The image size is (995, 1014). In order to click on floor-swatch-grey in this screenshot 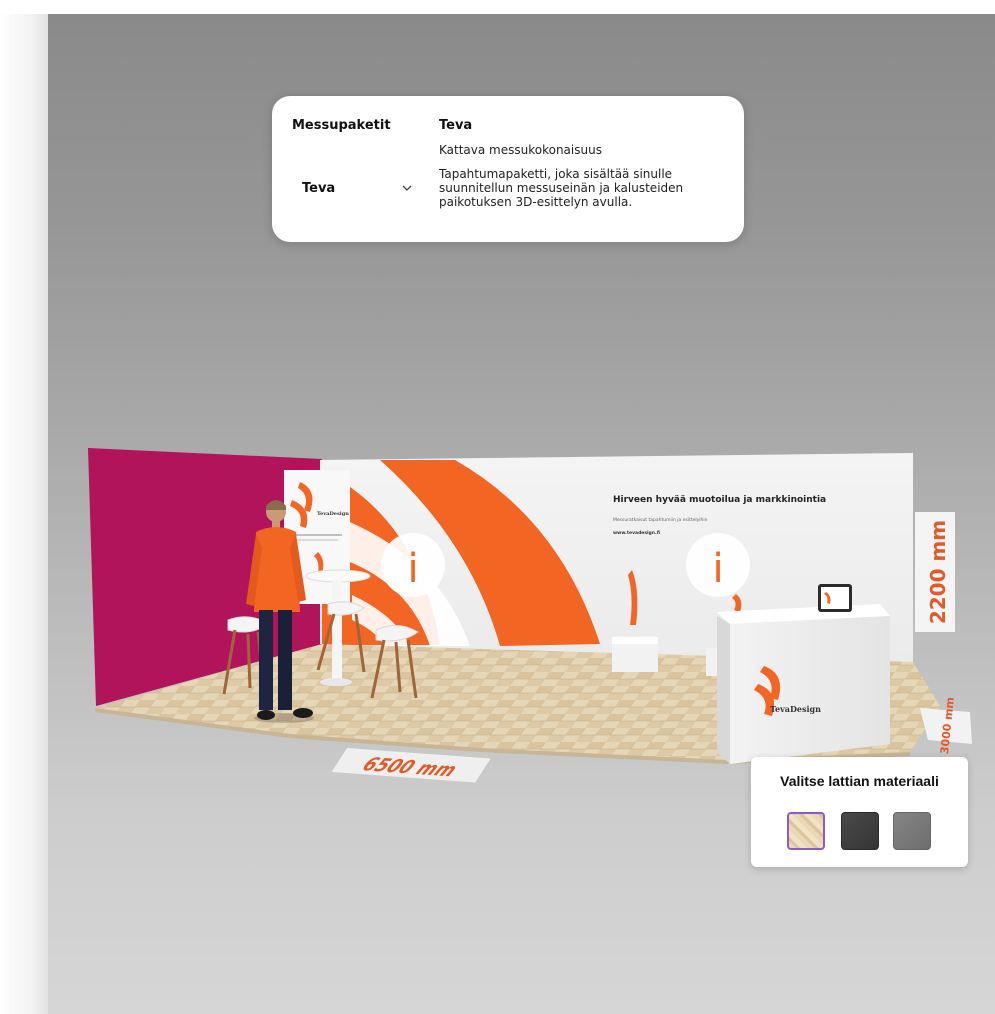, I will do `click(912, 831)`.